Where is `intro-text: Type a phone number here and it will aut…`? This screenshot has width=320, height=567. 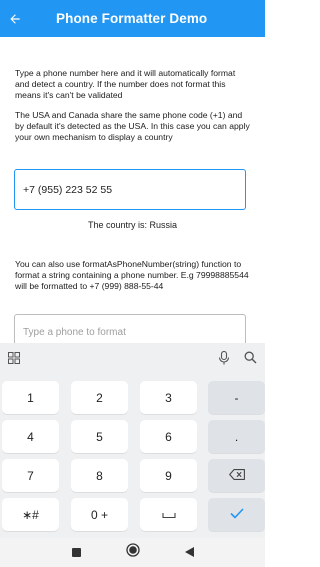 intro-text: Type a phone number here and it will aut… is located at coordinates (125, 84).